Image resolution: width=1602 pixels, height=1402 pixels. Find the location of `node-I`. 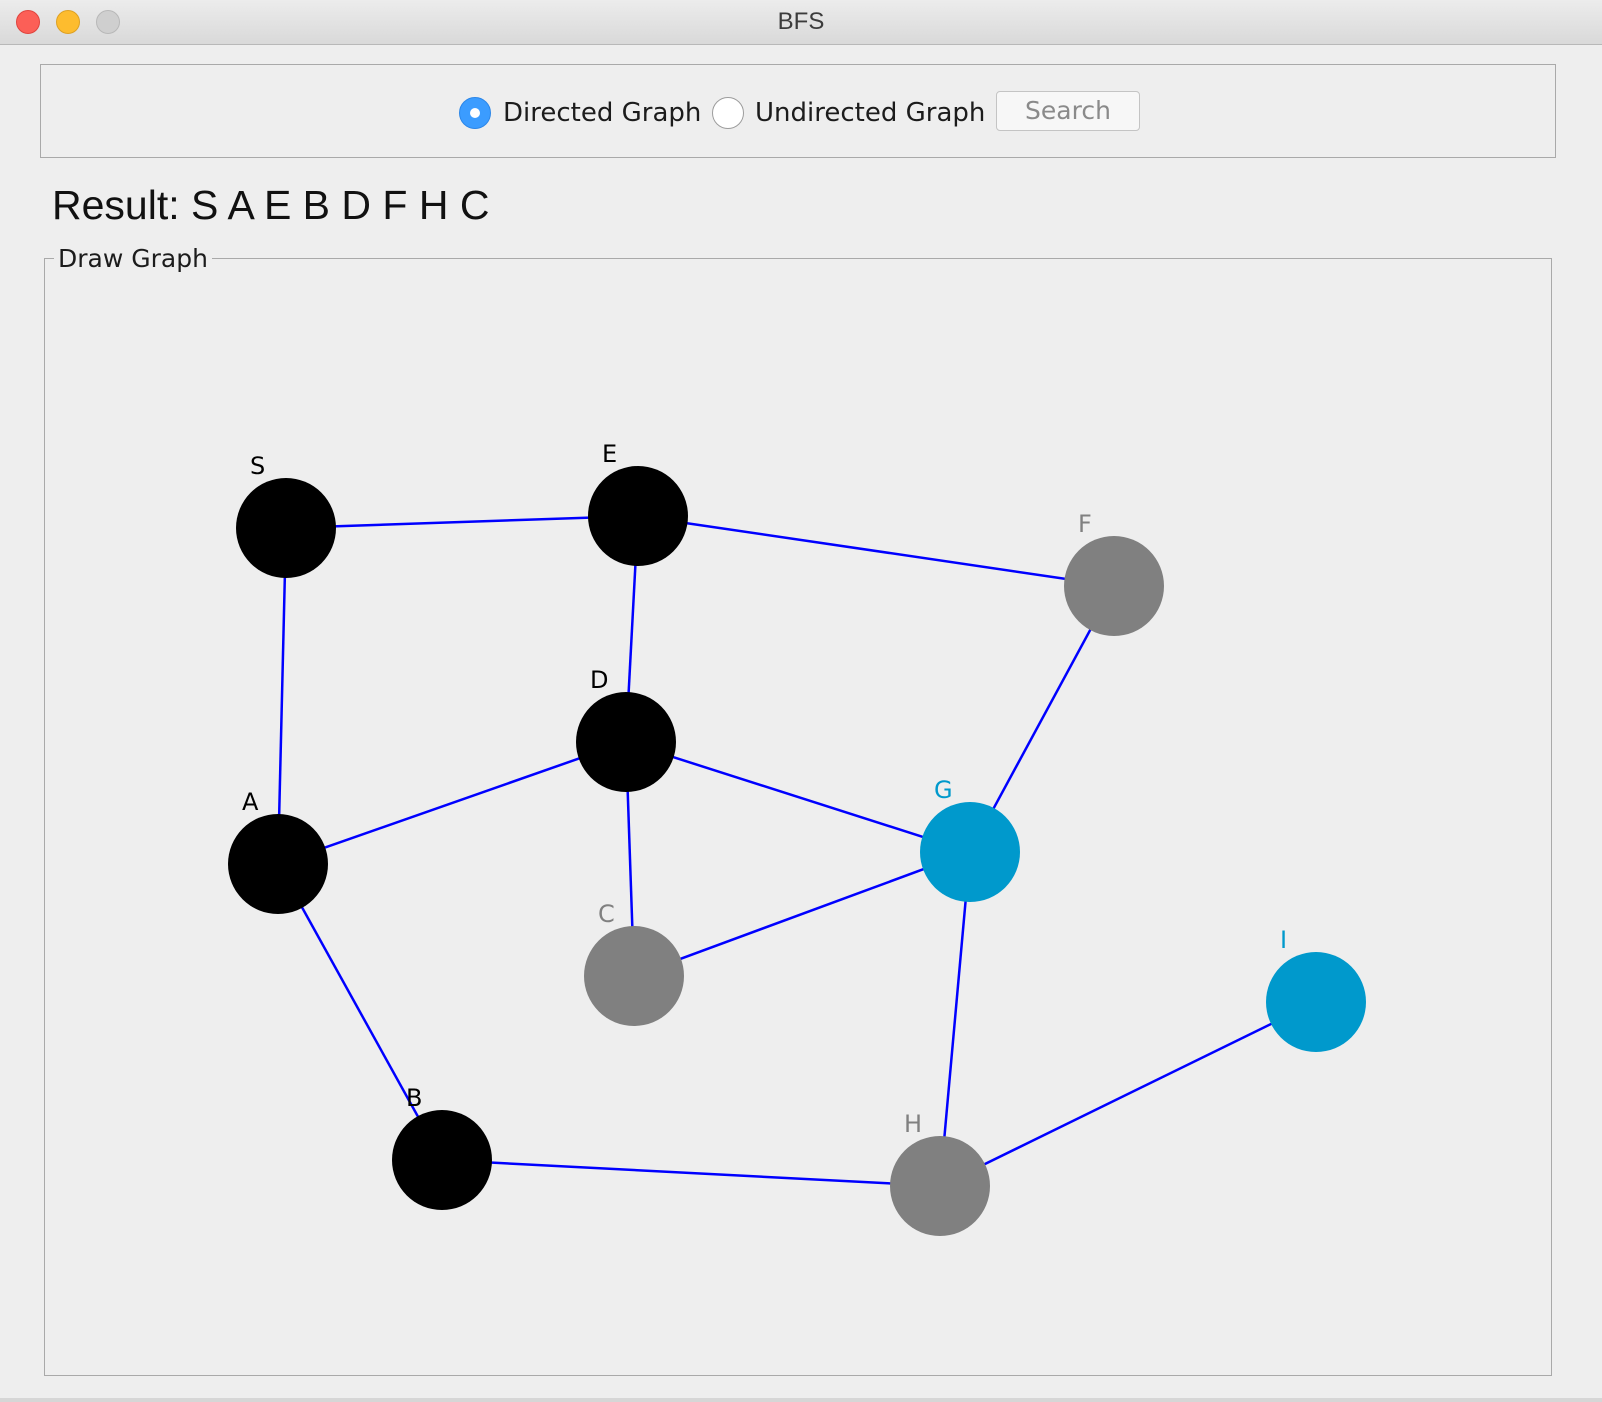

node-I is located at coordinates (1316, 1002).